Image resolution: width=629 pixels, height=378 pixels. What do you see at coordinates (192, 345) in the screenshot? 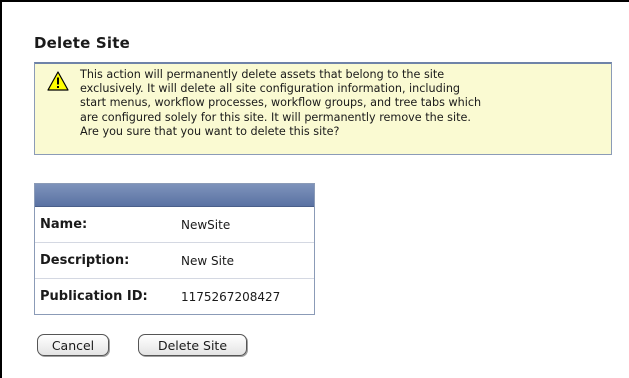
I see `delete-site-button: Delete Site` at bounding box center [192, 345].